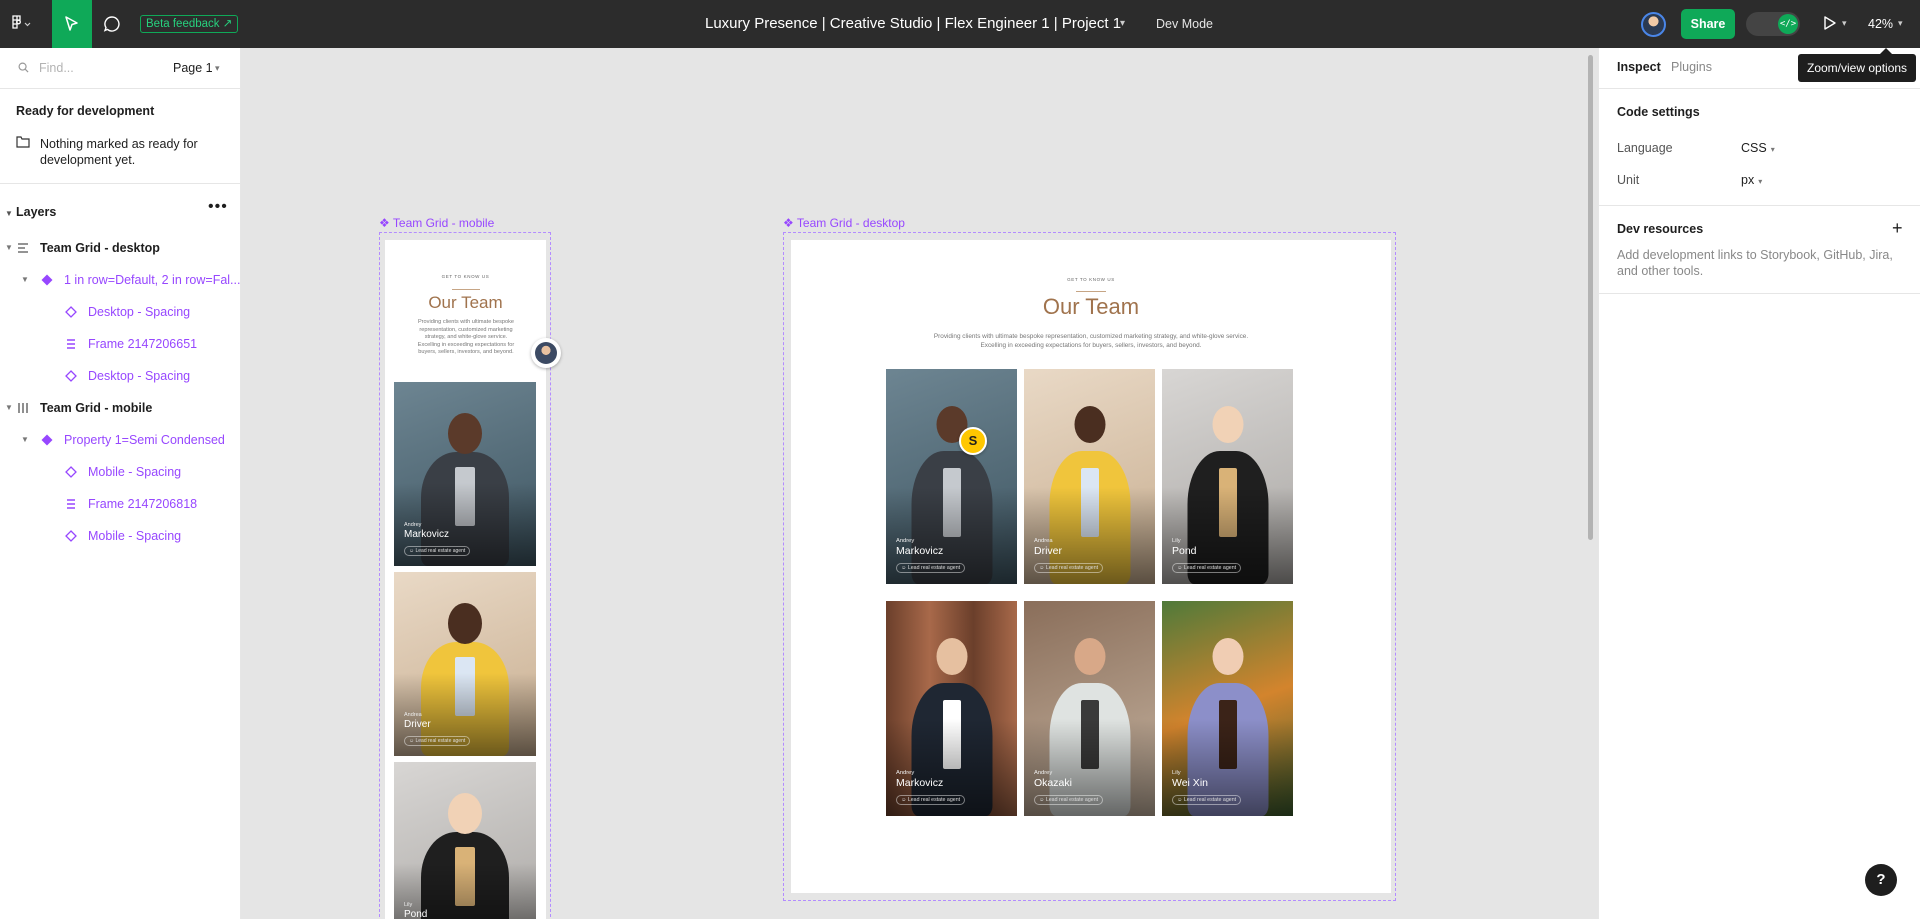 The width and height of the screenshot is (1920, 919). What do you see at coordinates (1190, 783) in the screenshot?
I see `card-last-name: Wei Xin` at bounding box center [1190, 783].